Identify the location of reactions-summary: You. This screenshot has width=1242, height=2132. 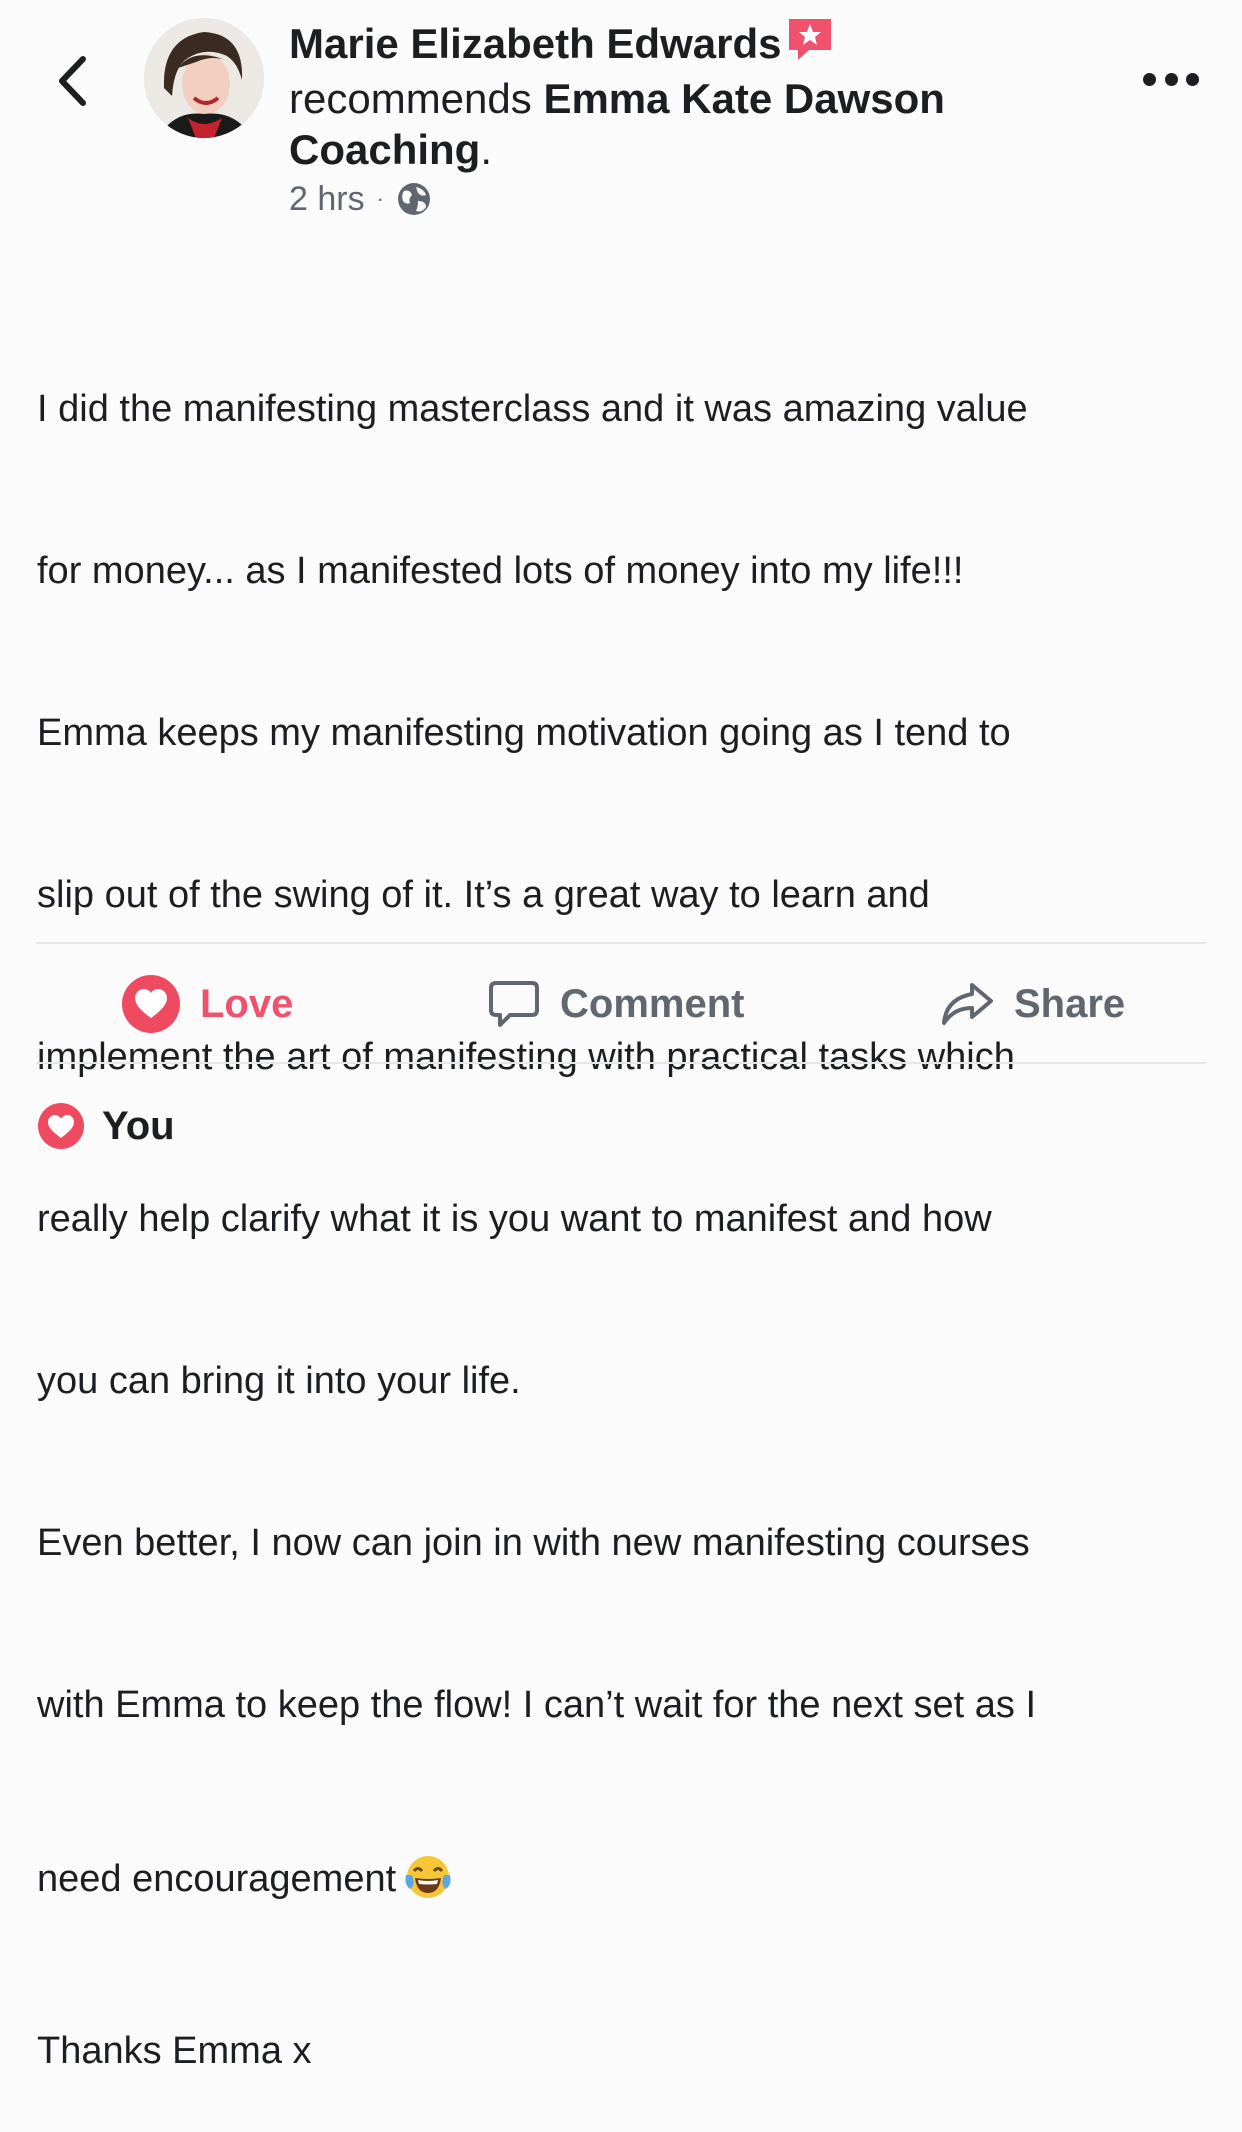
(105, 1126).